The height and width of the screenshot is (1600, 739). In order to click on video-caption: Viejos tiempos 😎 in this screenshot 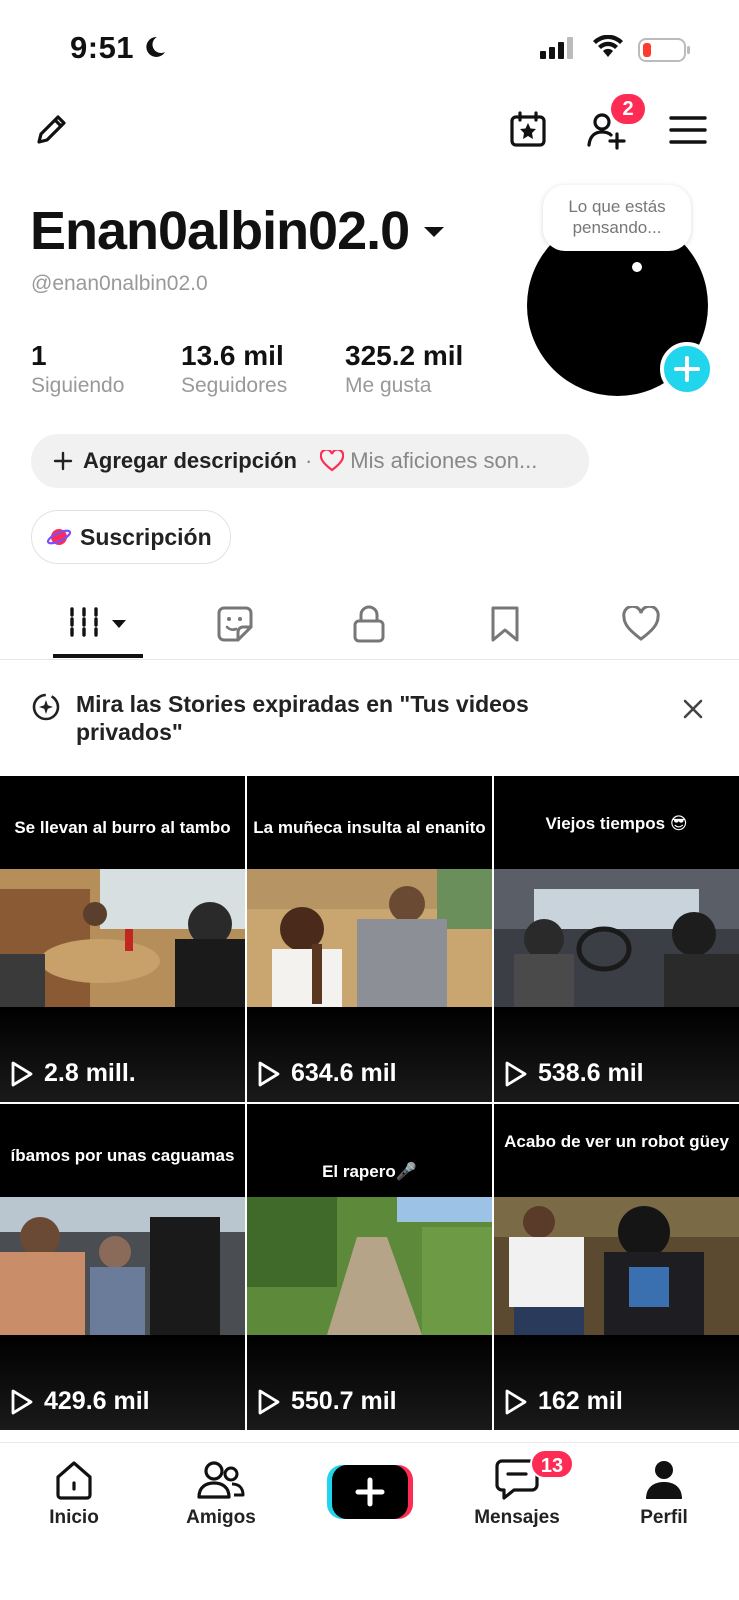, I will do `click(616, 823)`.